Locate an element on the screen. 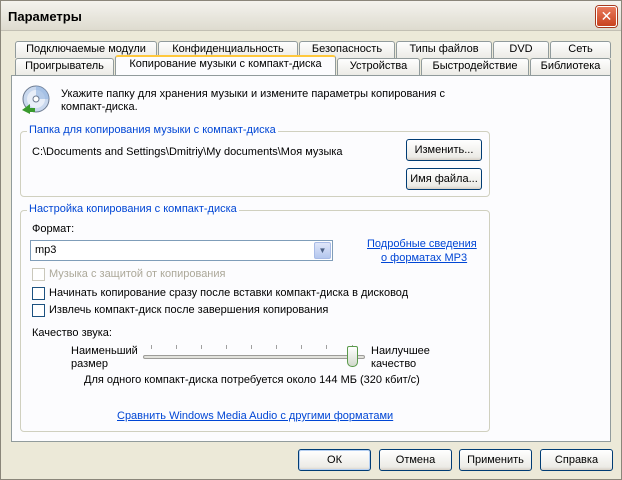  cancel-button: Отмена is located at coordinates (415, 460).